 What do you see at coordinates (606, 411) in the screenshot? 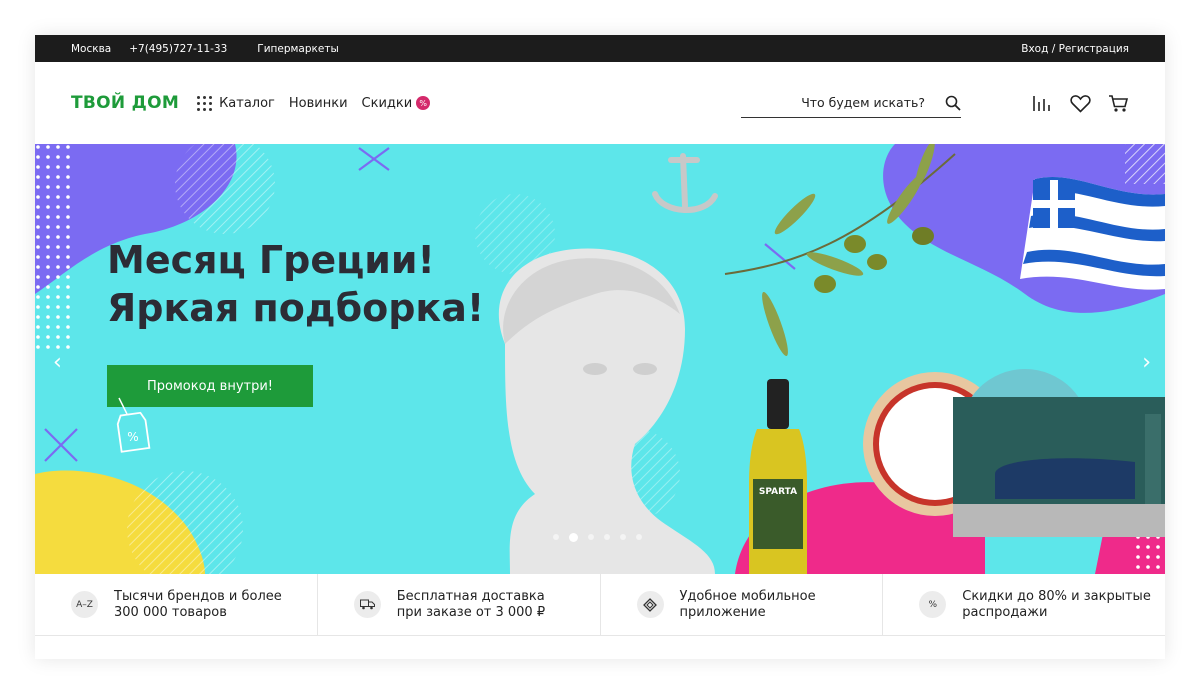
I see `bust-statue` at bounding box center [606, 411].